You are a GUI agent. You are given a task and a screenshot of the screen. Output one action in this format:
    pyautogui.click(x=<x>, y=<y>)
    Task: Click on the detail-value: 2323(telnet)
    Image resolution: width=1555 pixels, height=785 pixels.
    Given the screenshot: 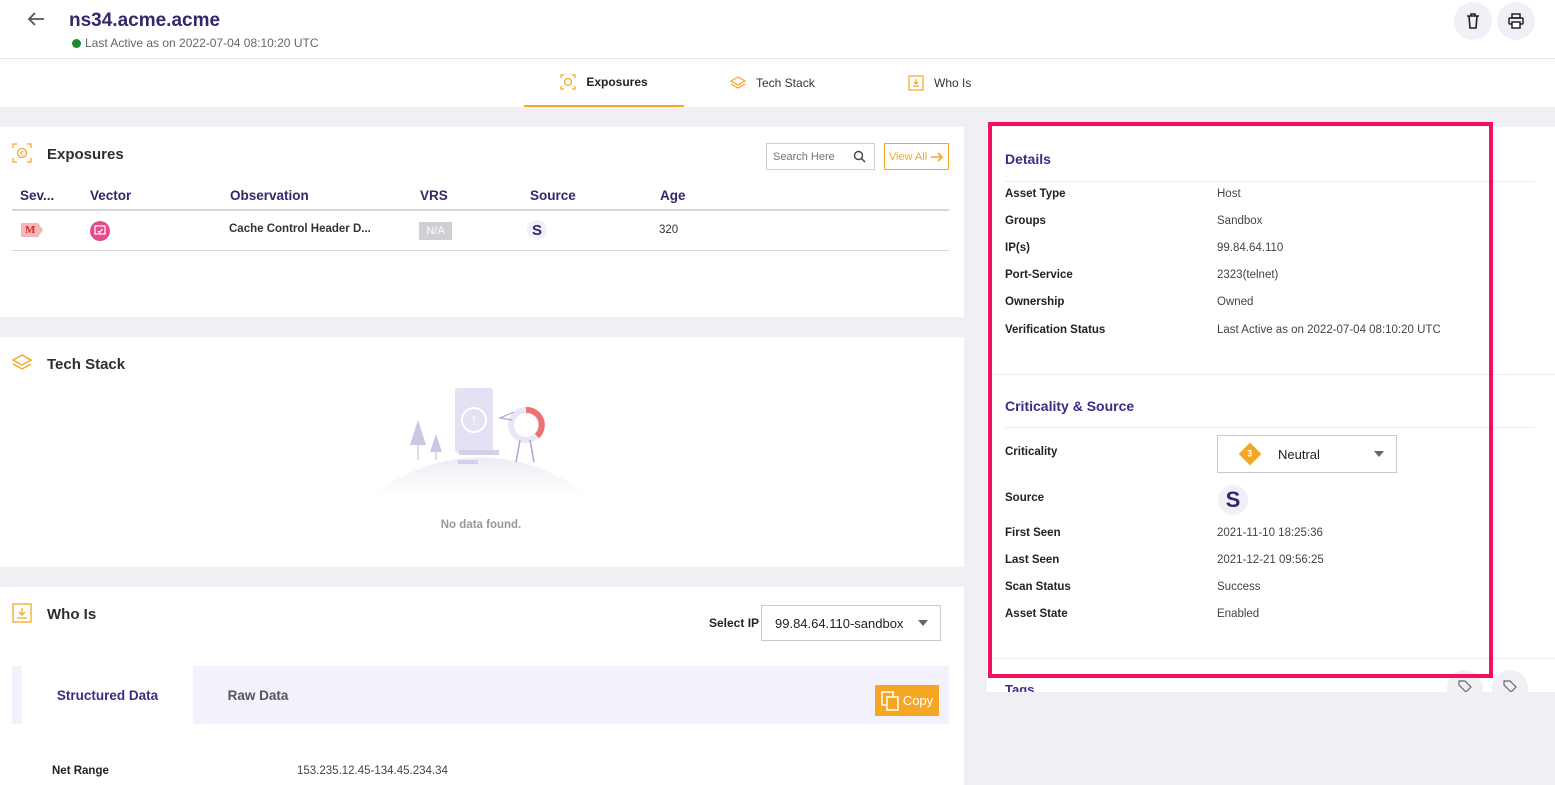 What is the action you would take?
    pyautogui.click(x=1248, y=275)
    